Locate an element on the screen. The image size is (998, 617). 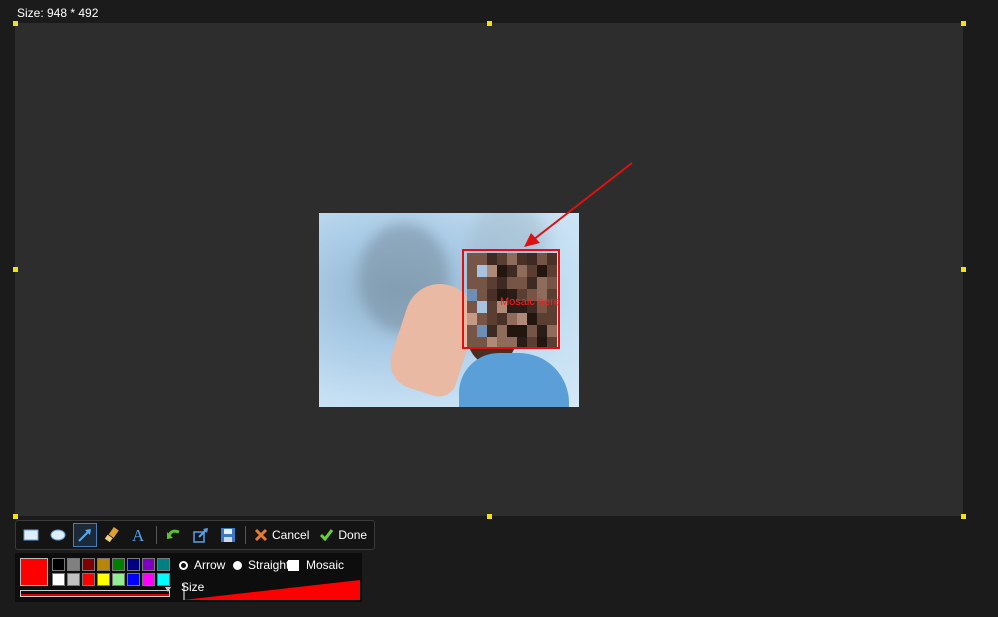
size-label: Size: 948 * 492 is located at coordinates (58, 13).